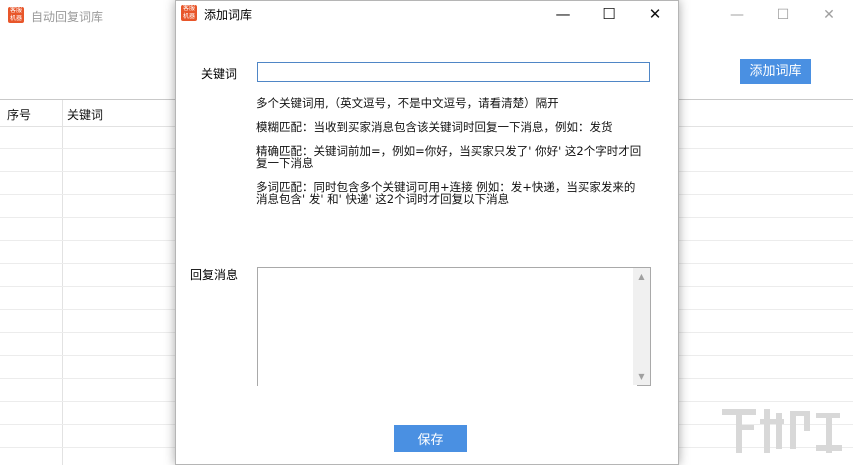 The image size is (853, 465). I want to click on keyword-label: 关键词, so click(219, 74).